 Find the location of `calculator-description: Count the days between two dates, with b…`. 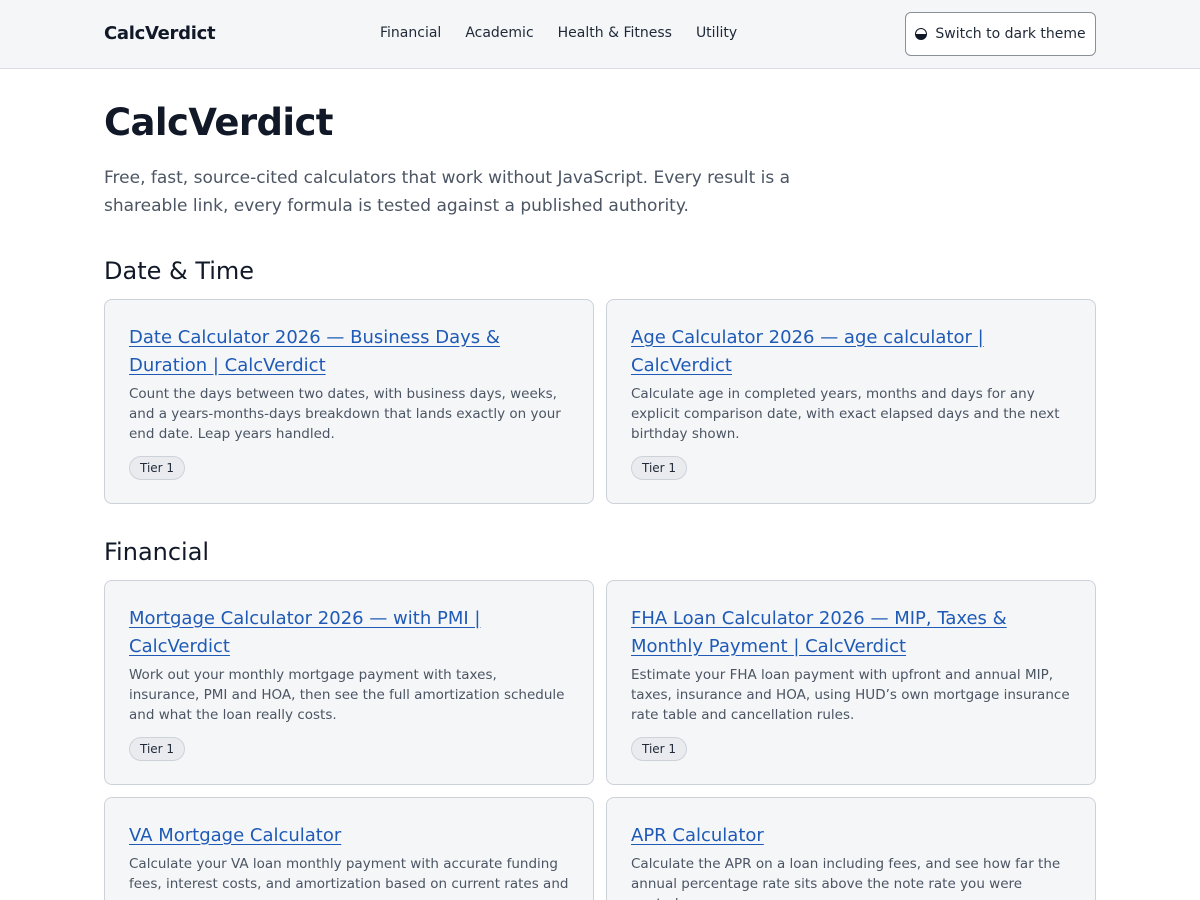

calculator-description: Count the days between two dates, with b… is located at coordinates (345, 414).